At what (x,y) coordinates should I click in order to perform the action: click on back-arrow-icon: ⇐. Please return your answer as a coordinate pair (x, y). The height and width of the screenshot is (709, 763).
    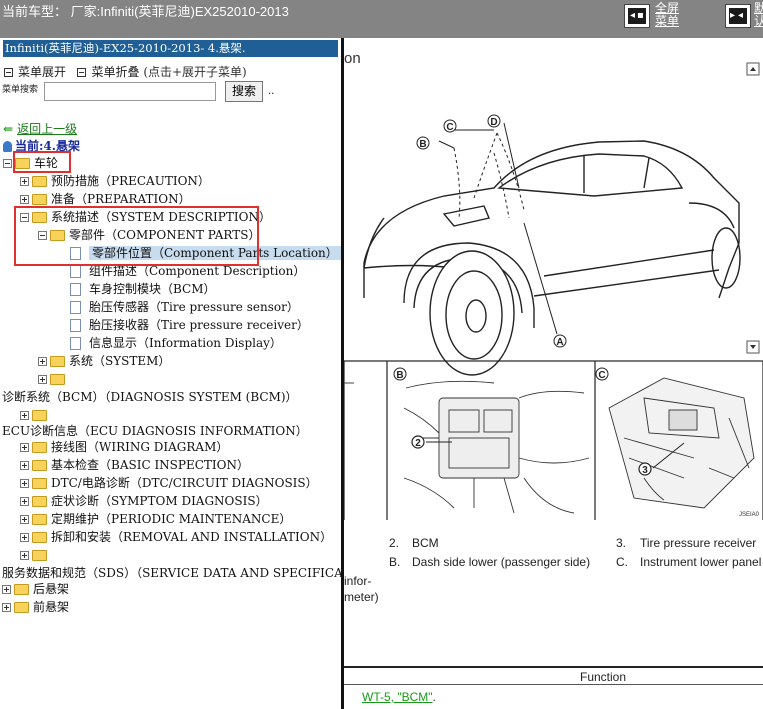
    Looking at the image, I should click on (8, 129).